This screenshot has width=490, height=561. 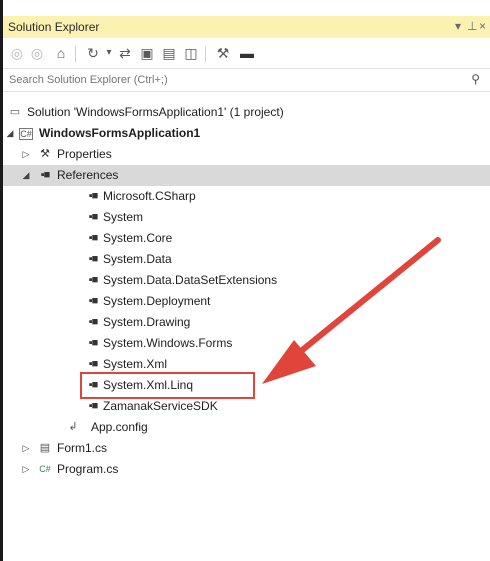 I want to click on list-item: ▪■ System.Data.DataSetExtensions, so click(x=246, y=280).